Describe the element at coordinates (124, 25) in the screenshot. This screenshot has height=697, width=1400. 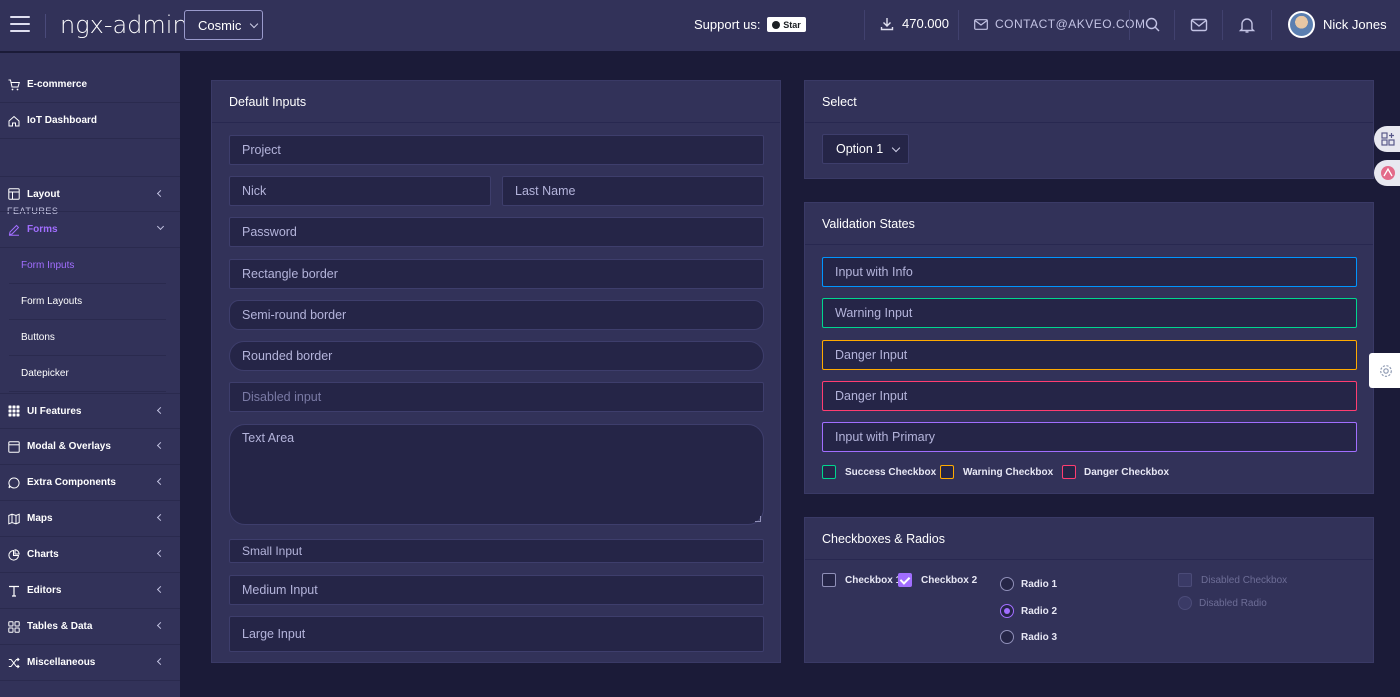
I see `brand-logo: ngx-admin` at that location.